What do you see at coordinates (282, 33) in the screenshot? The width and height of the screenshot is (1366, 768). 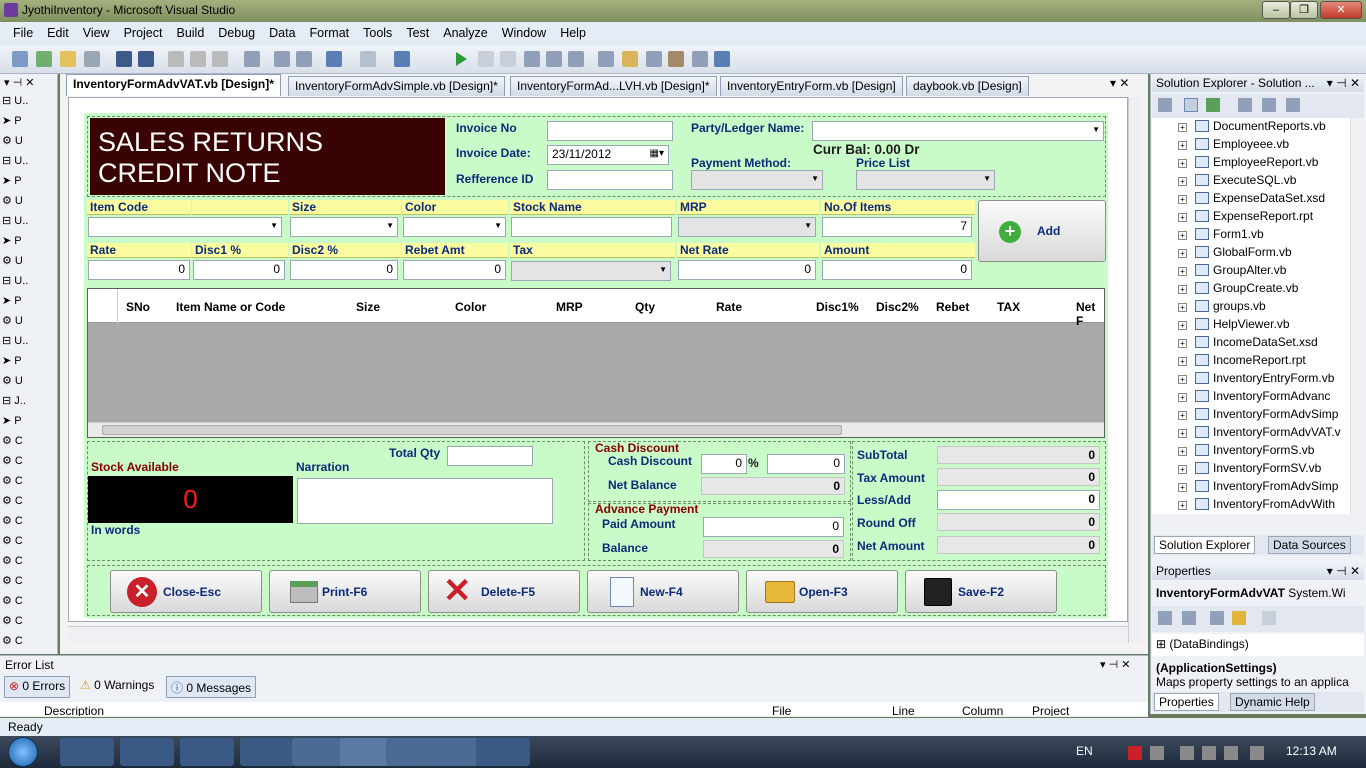 I see `menu-data: Data` at bounding box center [282, 33].